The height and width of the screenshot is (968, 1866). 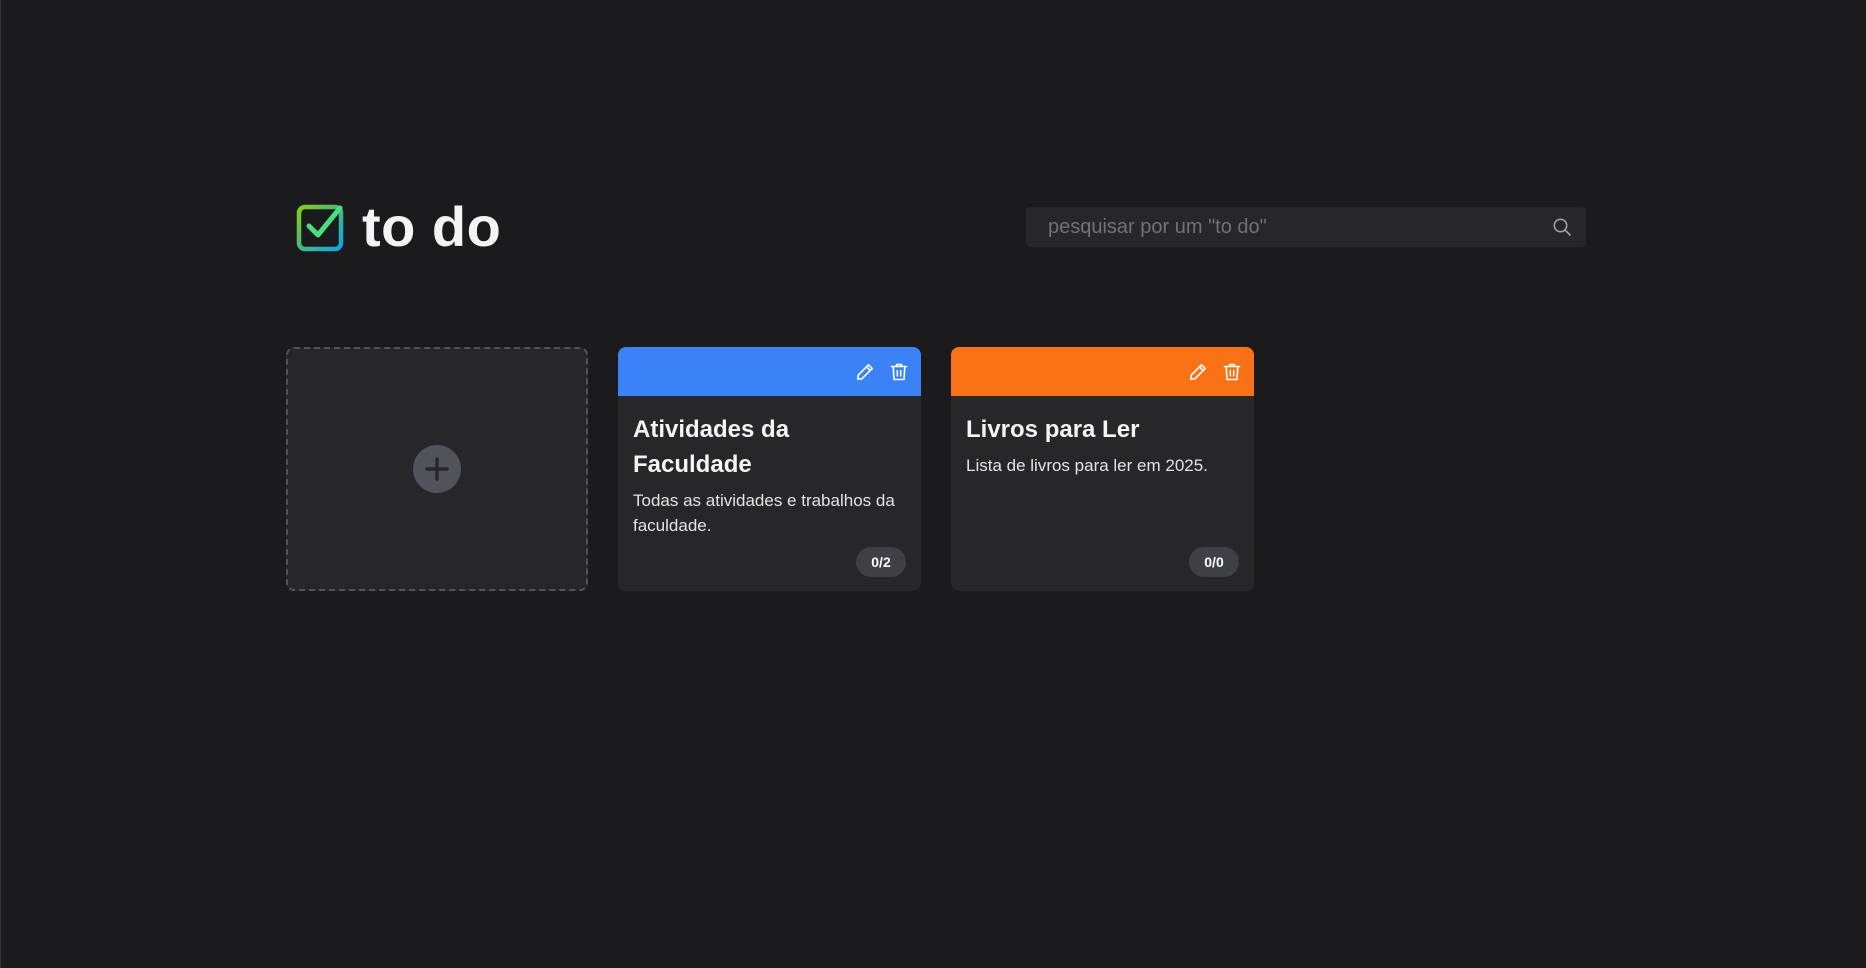 What do you see at coordinates (941, 226) in the screenshot?
I see `app-header: to do` at bounding box center [941, 226].